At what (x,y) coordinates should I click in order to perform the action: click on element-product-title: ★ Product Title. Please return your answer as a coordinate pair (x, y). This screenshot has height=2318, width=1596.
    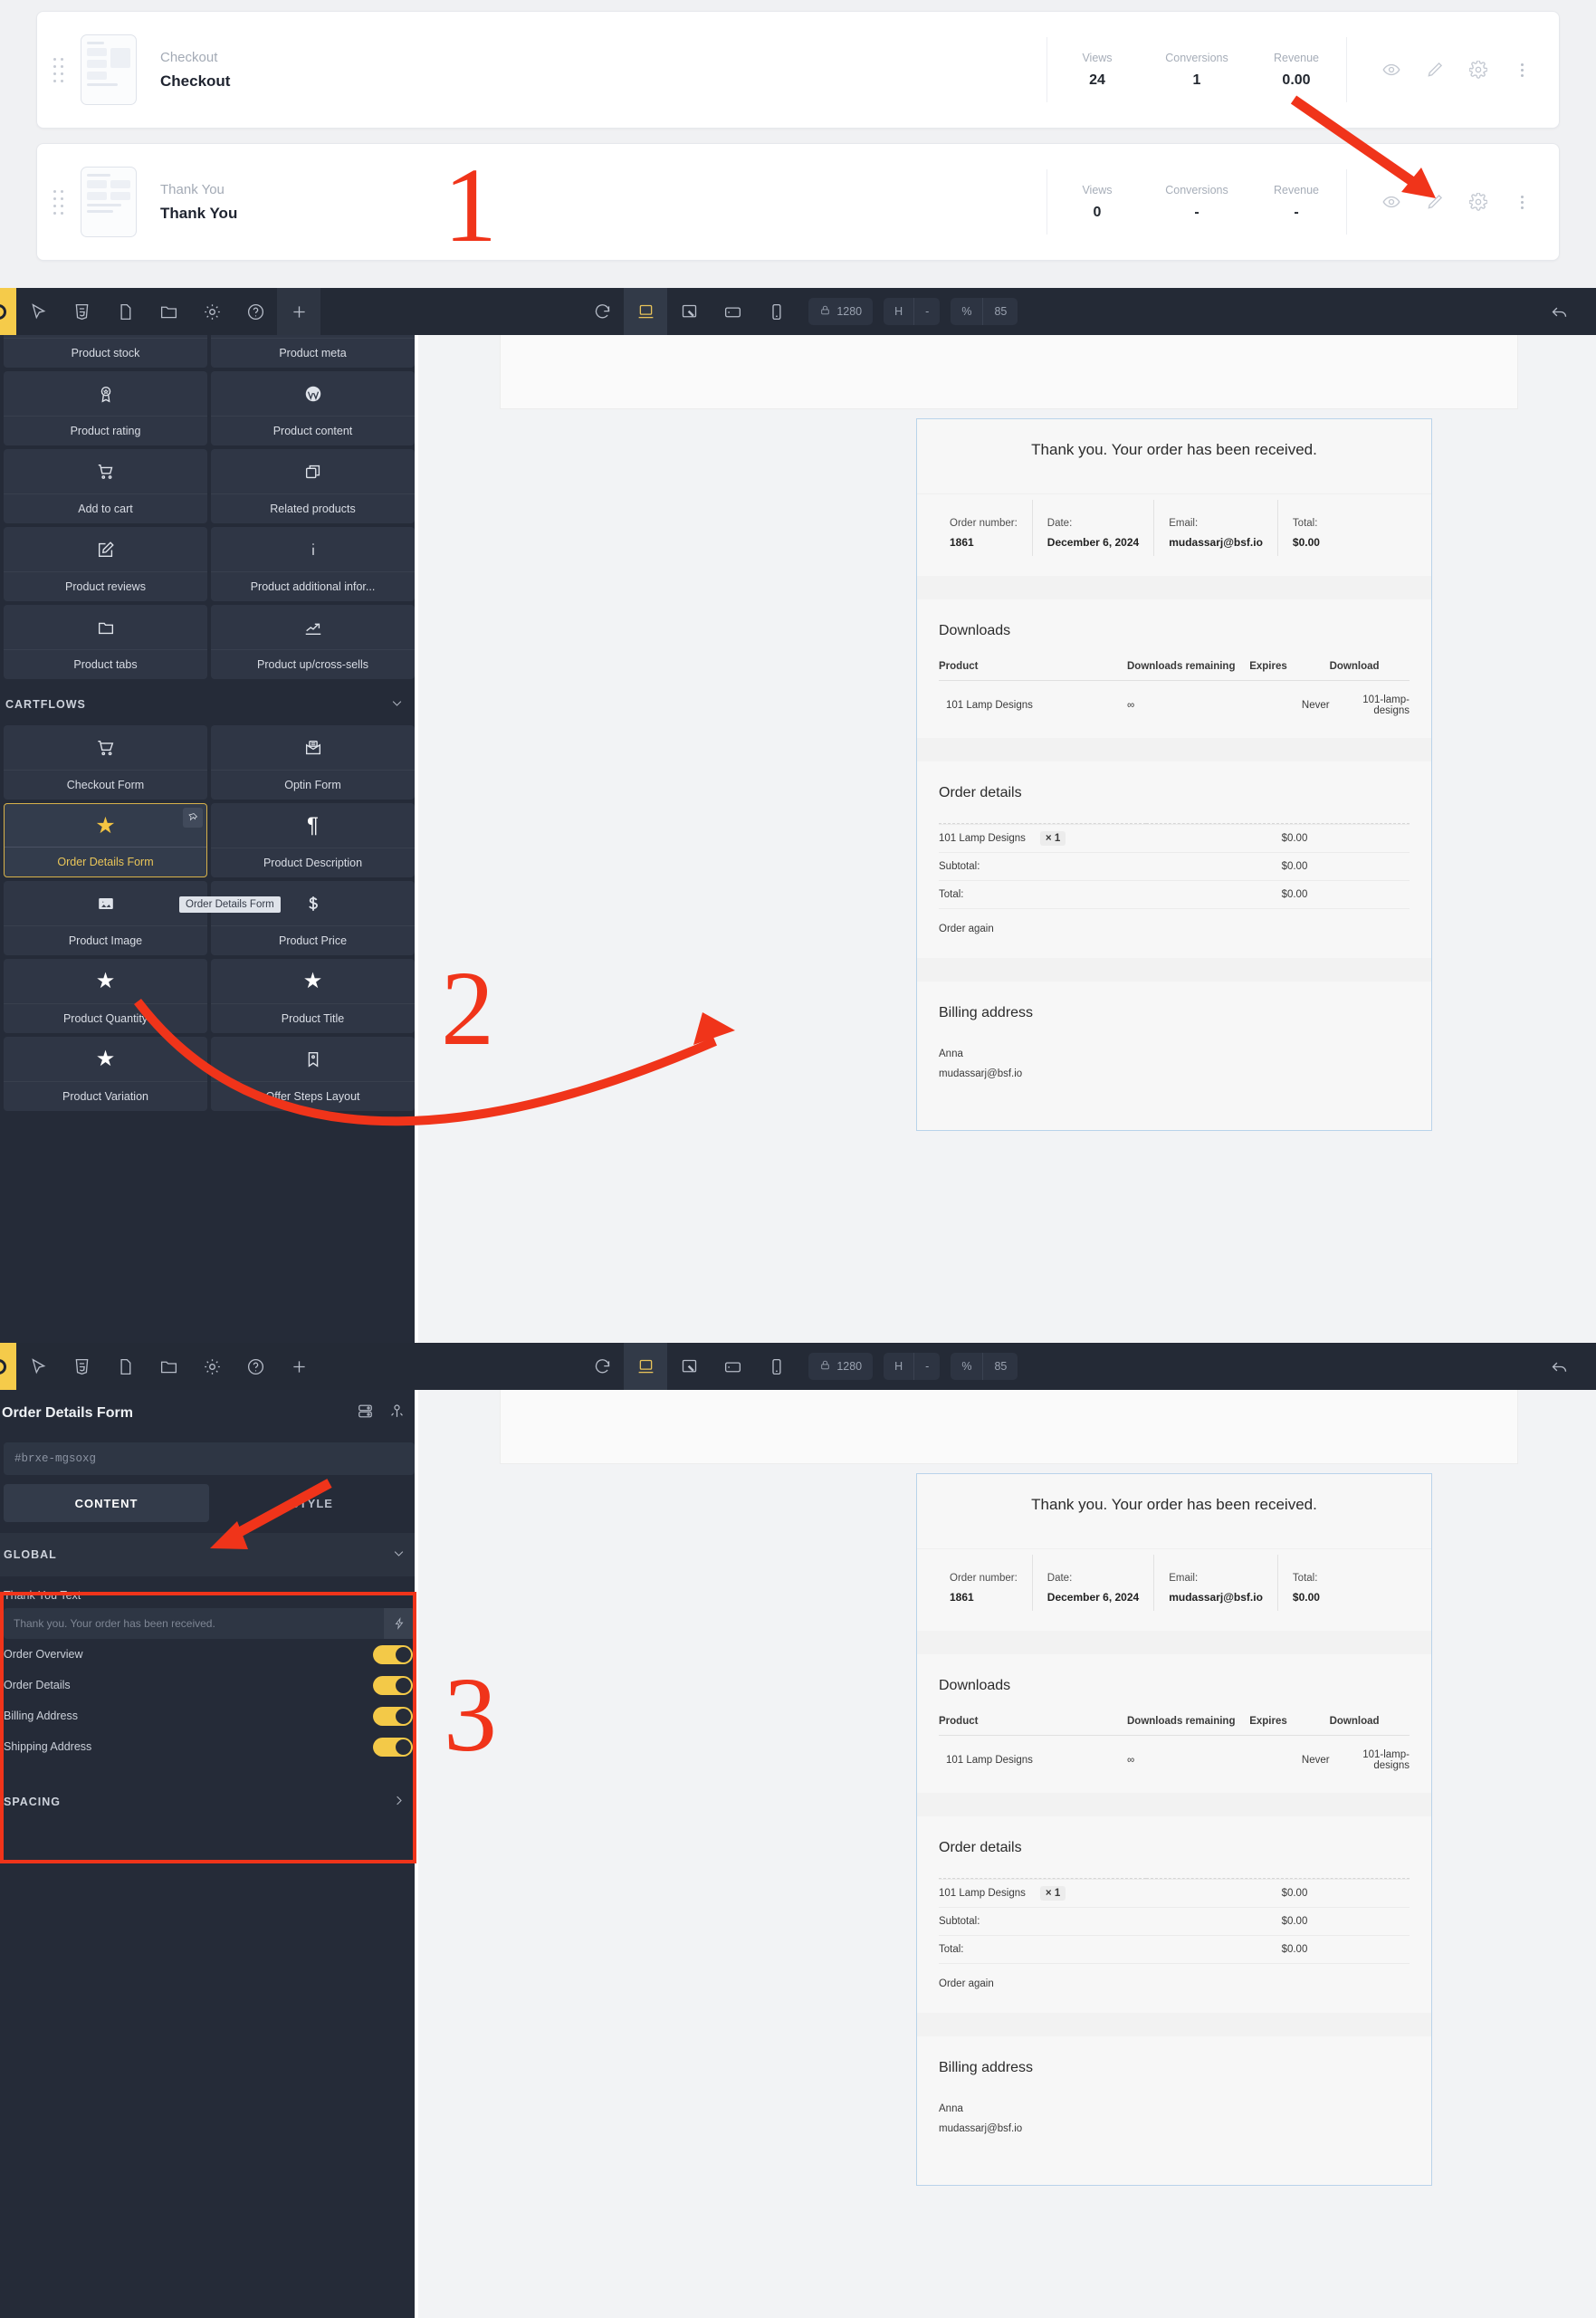
    Looking at the image, I should click on (313, 996).